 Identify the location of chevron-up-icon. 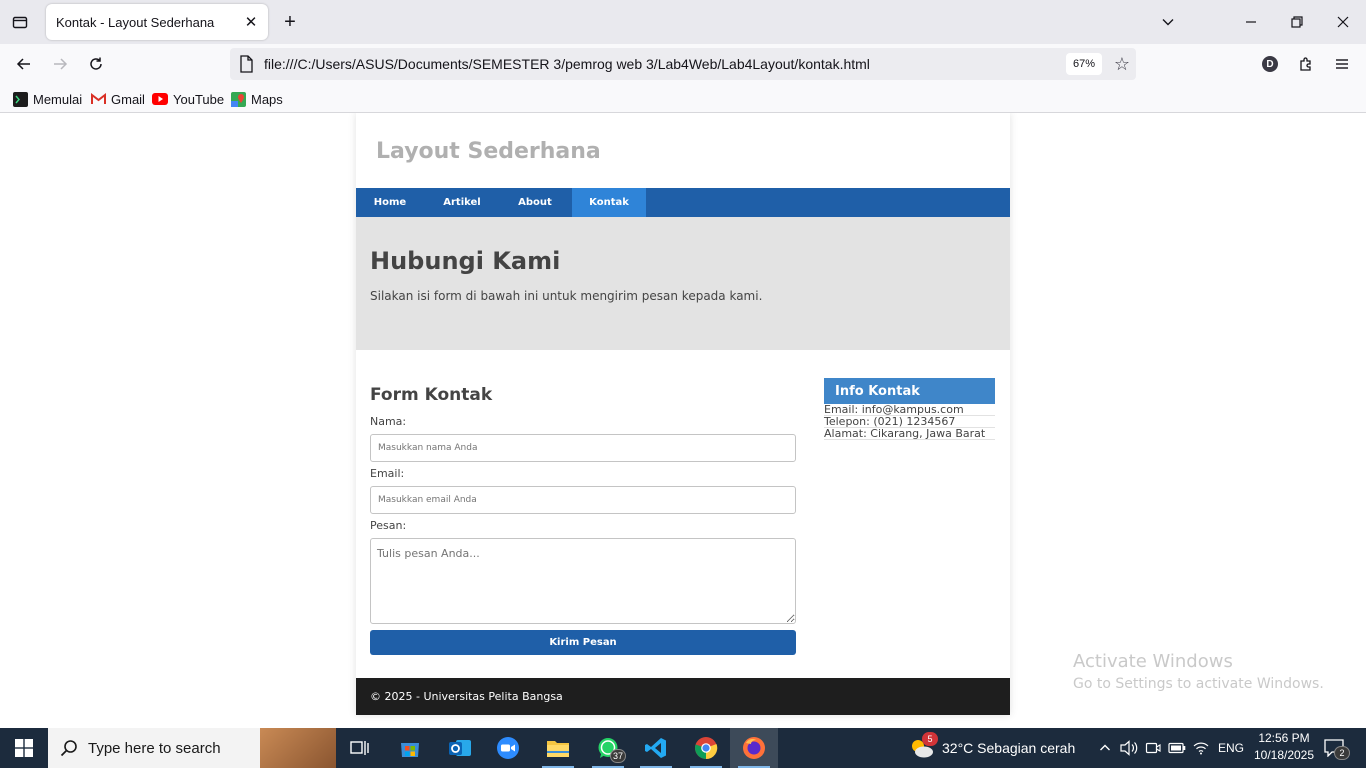
(1105, 748).